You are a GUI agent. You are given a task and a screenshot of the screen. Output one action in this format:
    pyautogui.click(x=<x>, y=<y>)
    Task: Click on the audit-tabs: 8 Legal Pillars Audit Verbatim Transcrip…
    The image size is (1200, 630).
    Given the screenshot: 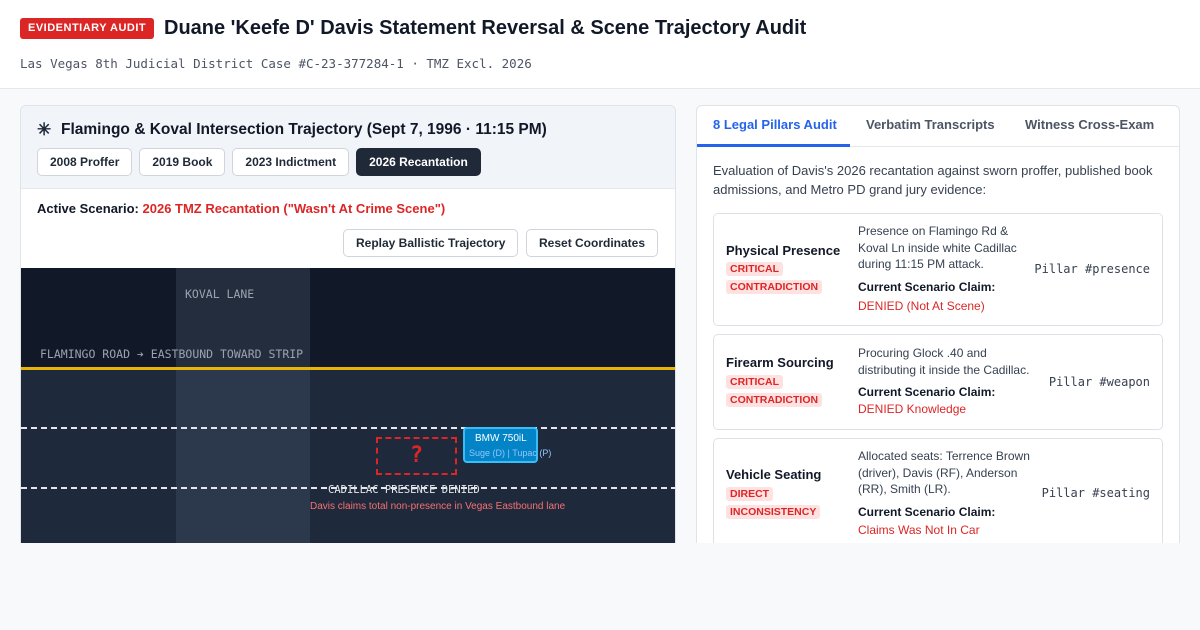 What is the action you would take?
    pyautogui.click(x=938, y=126)
    